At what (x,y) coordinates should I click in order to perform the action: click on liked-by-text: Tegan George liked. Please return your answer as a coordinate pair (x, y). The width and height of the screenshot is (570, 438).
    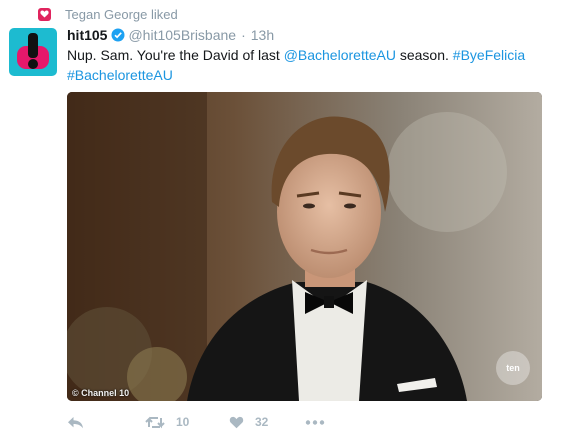
    Looking at the image, I should click on (121, 14).